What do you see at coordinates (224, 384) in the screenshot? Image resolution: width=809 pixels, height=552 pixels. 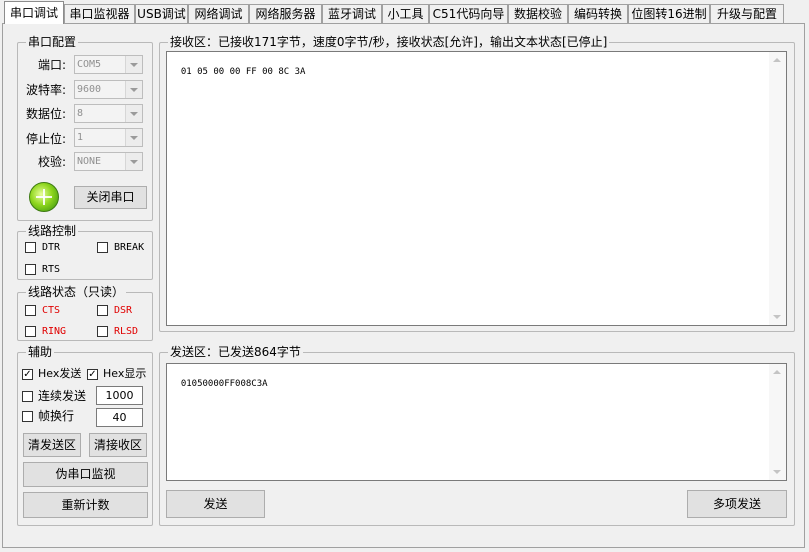 I see `send-content: 01050000FF008C3A` at bounding box center [224, 384].